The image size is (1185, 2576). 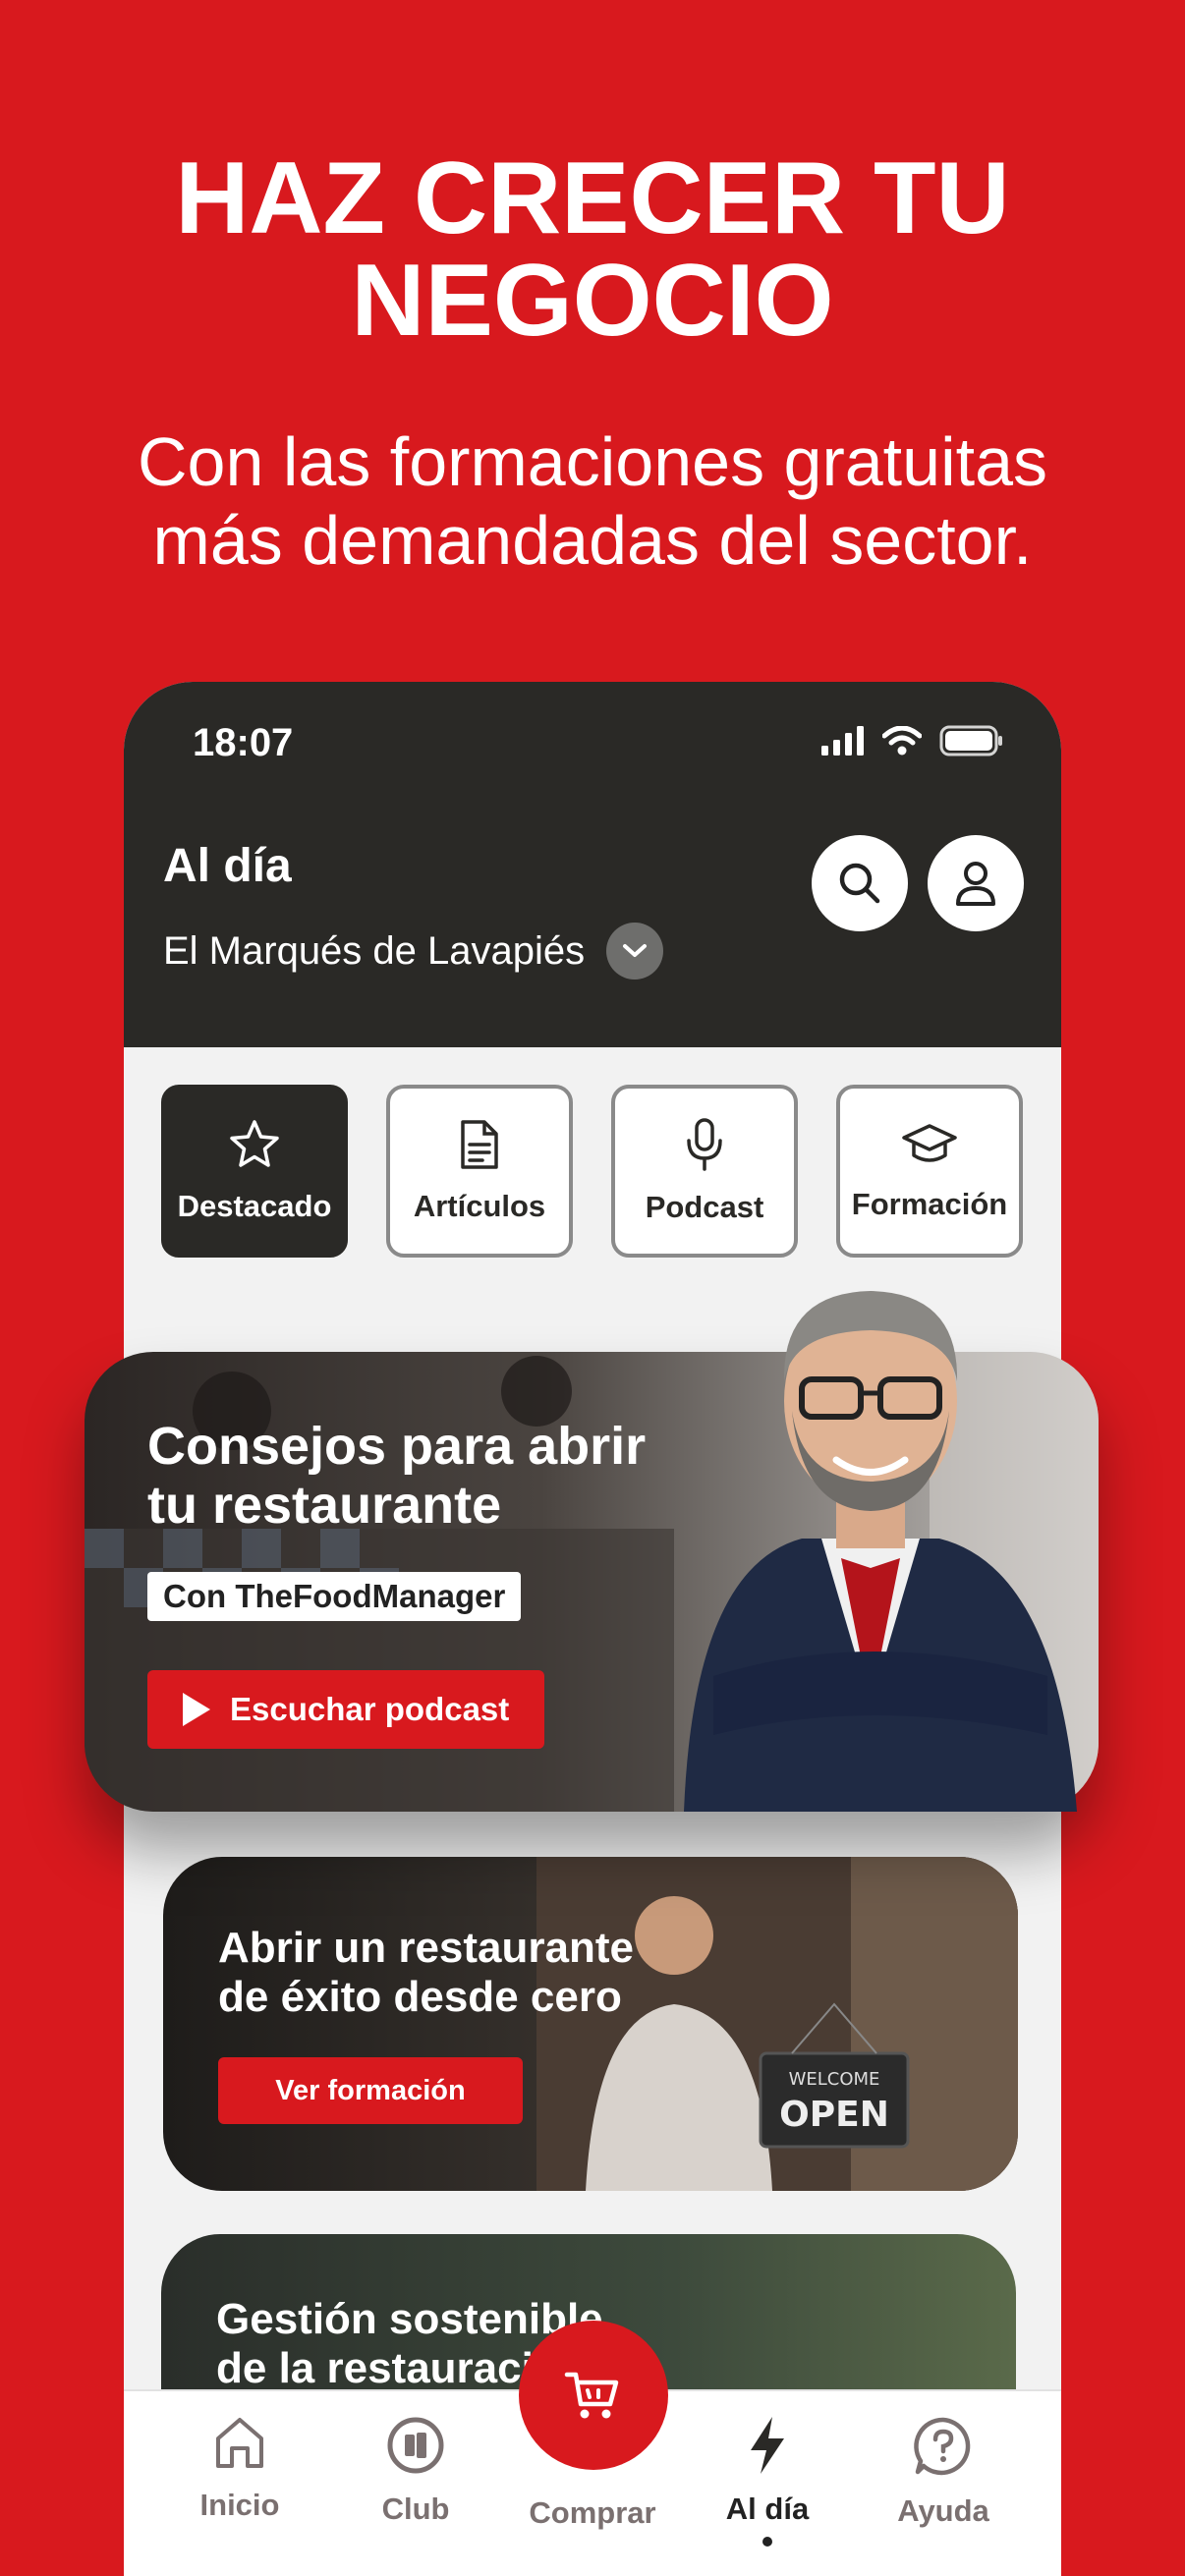 I want to click on user-icon, so click(x=976, y=884).